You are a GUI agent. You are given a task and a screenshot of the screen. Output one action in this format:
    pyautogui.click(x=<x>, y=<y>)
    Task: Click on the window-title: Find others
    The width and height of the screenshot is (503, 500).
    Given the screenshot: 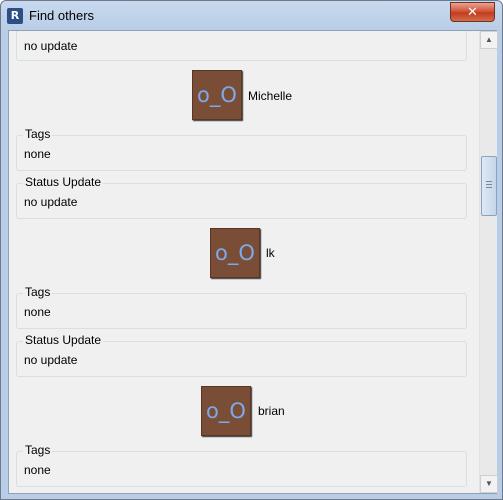 What is the action you would take?
    pyautogui.click(x=62, y=15)
    